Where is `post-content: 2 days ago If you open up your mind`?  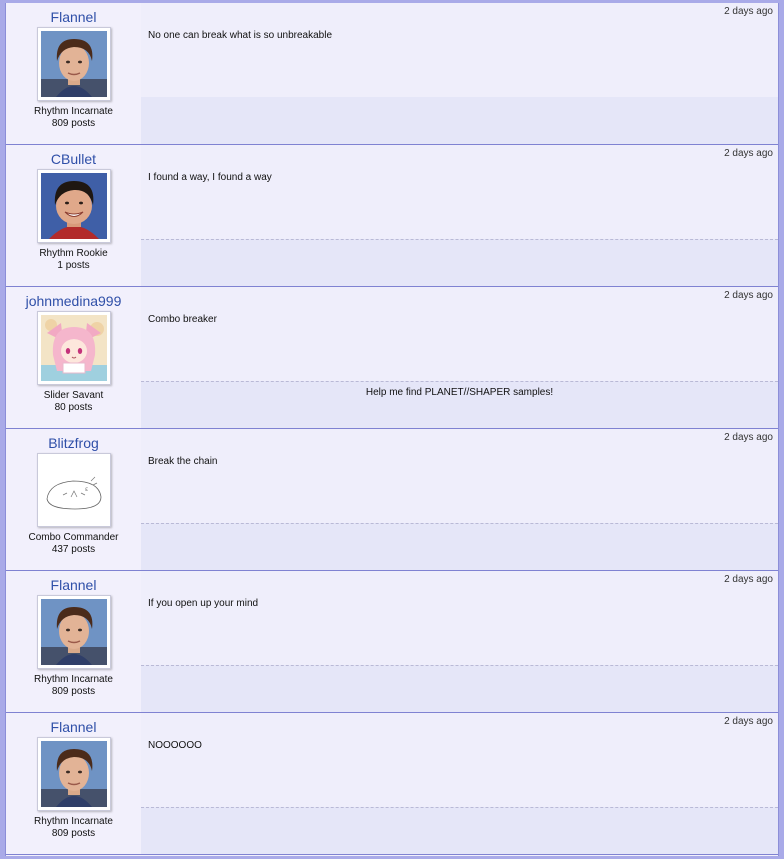
post-content: 2 days ago If you open up your mind is located at coordinates (459, 641).